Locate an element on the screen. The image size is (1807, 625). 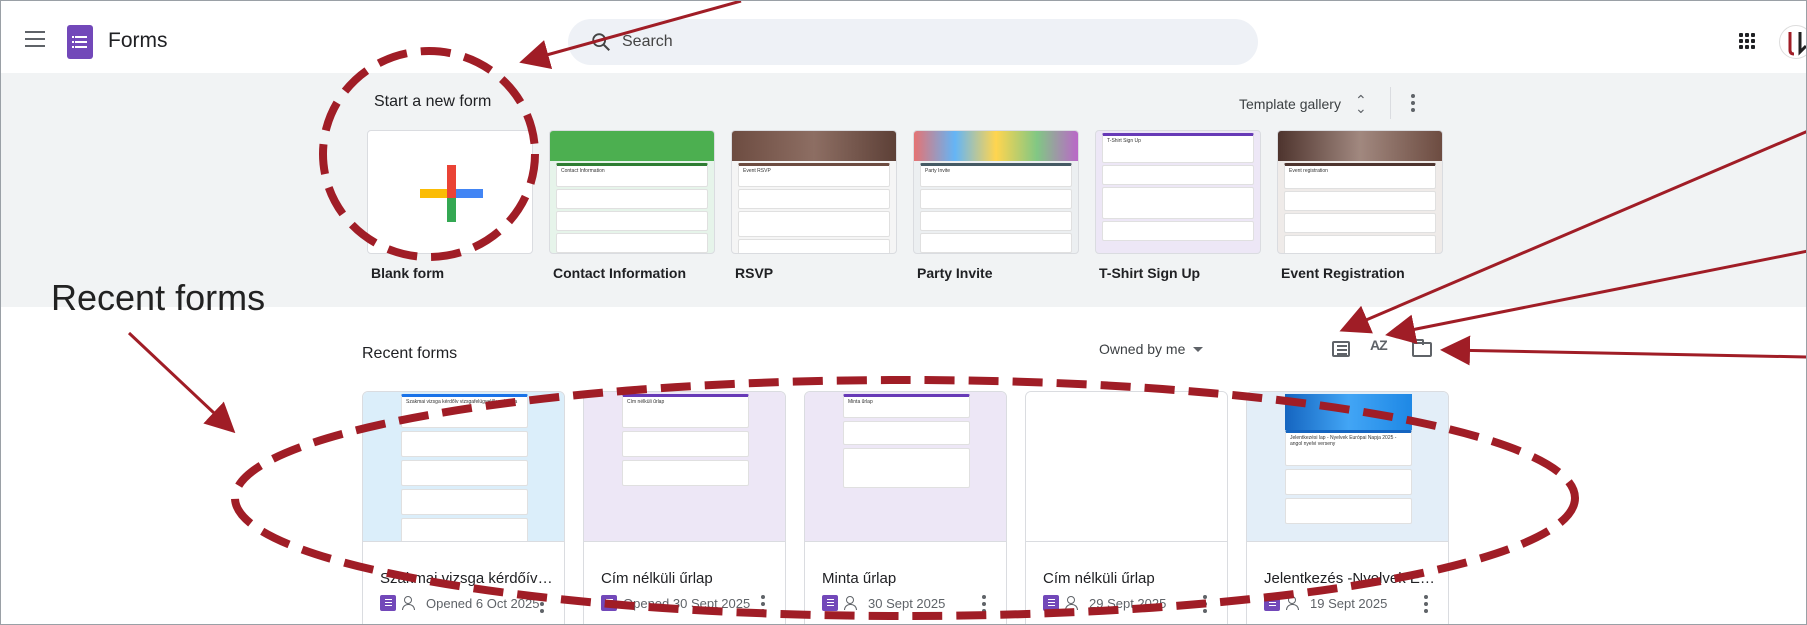
template-thumb-title: Contact Information is located at coordinates (583, 171).